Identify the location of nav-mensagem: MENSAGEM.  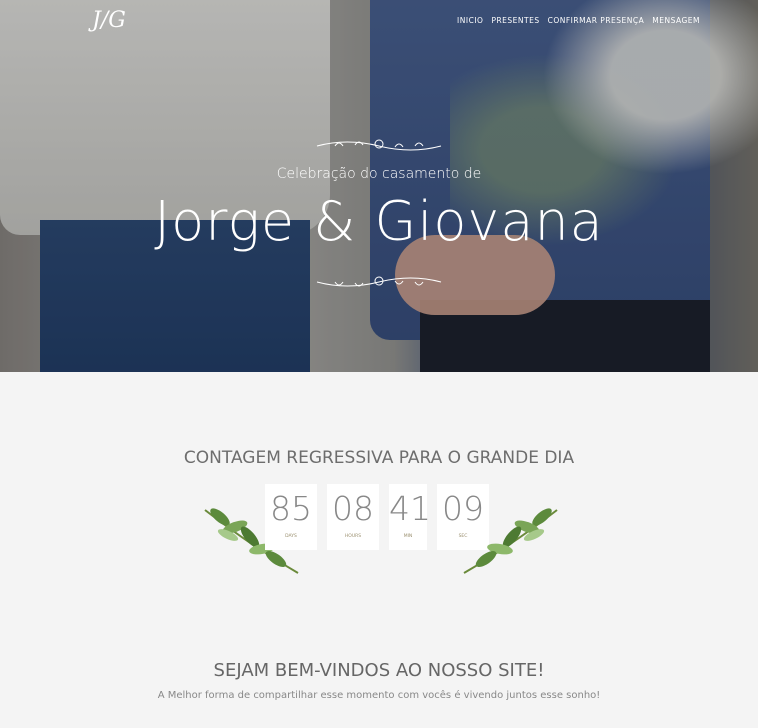
(676, 20).